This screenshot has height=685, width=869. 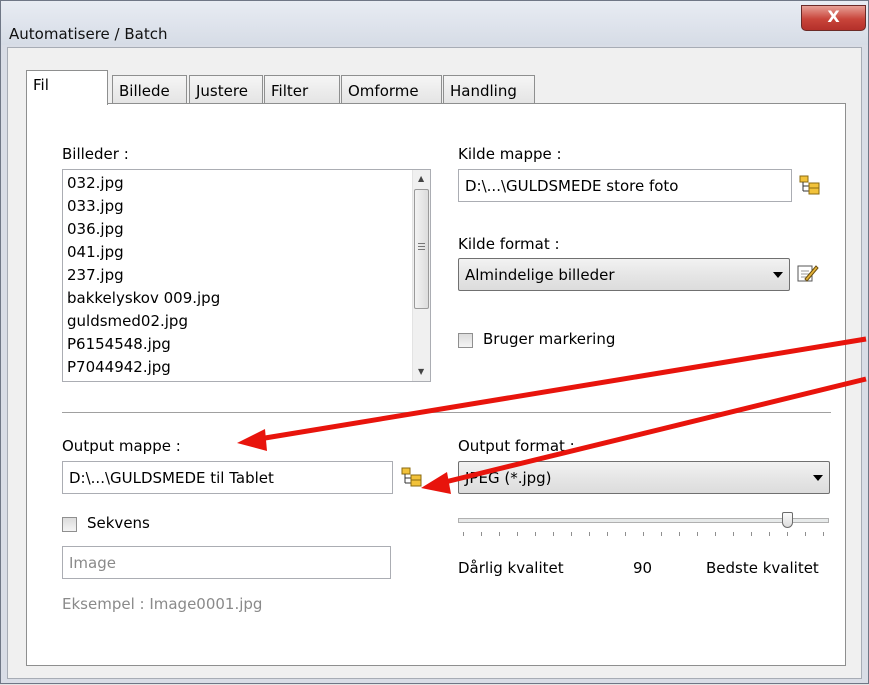 I want to click on list-item: 033.jpg, so click(x=95, y=206).